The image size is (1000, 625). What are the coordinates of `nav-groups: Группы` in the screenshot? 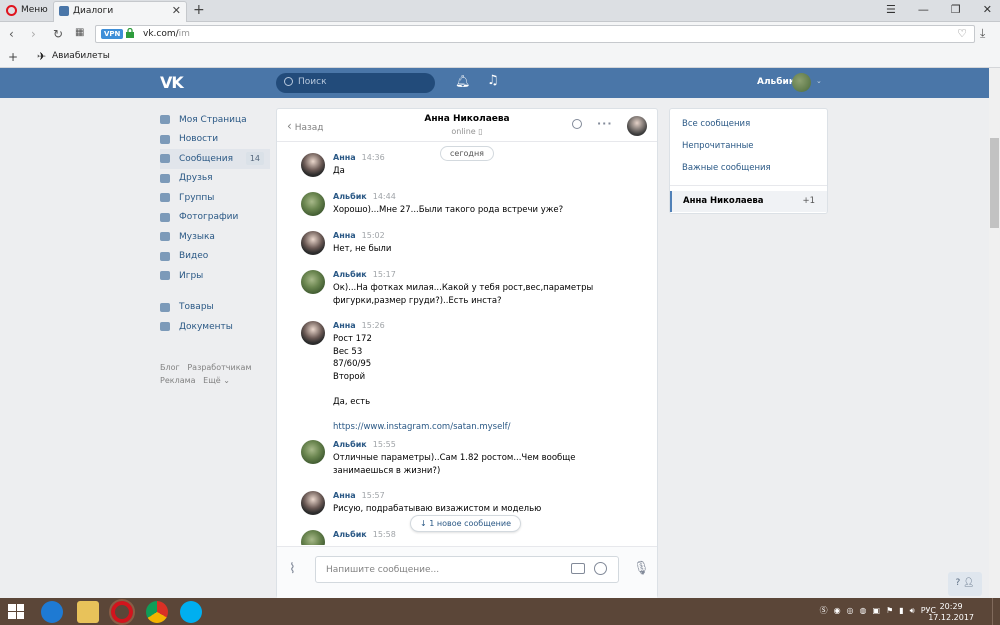 It's located at (215, 198).